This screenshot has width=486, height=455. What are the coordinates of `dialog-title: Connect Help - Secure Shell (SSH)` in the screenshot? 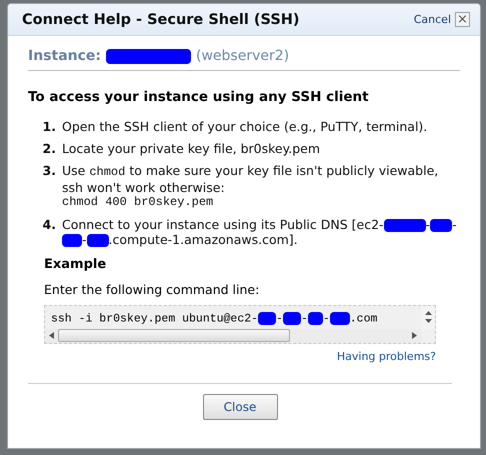 It's located at (161, 20).